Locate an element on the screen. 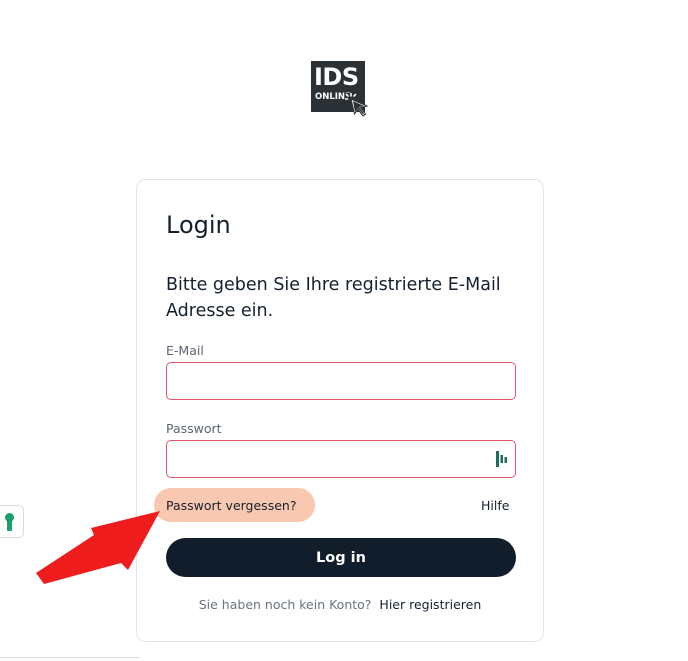 Image resolution: width=688 pixels, height=661 pixels. ids-online-logo: IDS ONLINE is located at coordinates (340, 89).